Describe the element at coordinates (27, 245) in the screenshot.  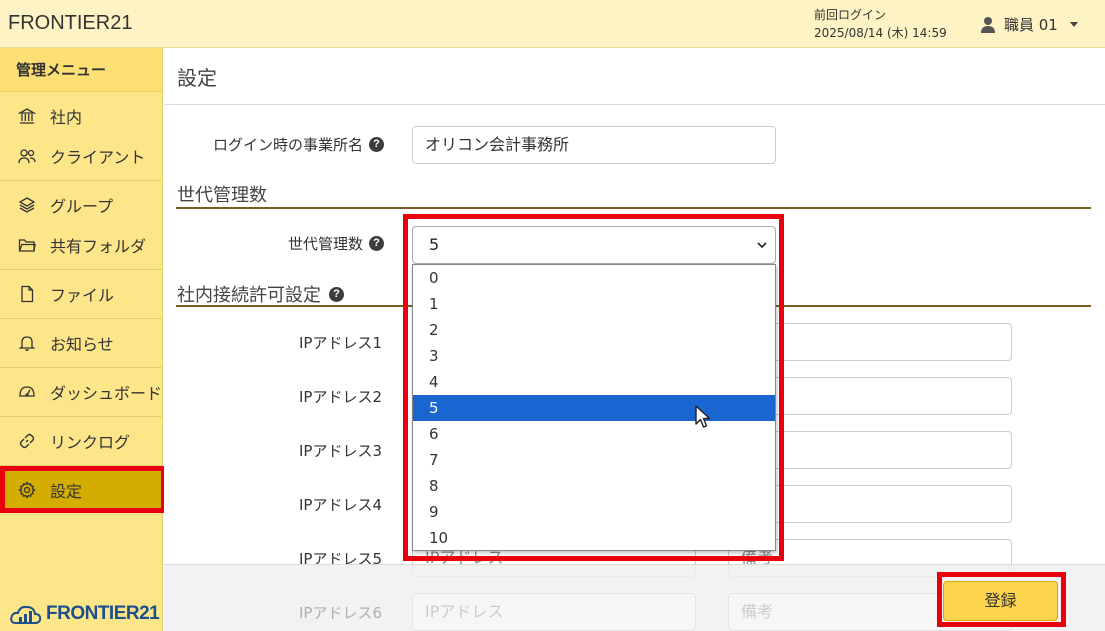
I see `folder-icon` at that location.